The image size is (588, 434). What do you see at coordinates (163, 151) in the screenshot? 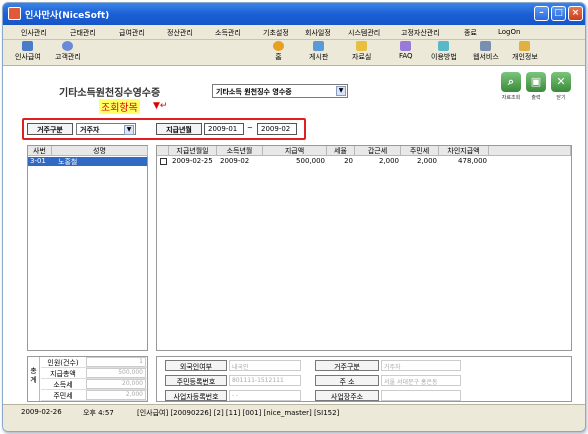
I see `col-header-check` at bounding box center [163, 151].